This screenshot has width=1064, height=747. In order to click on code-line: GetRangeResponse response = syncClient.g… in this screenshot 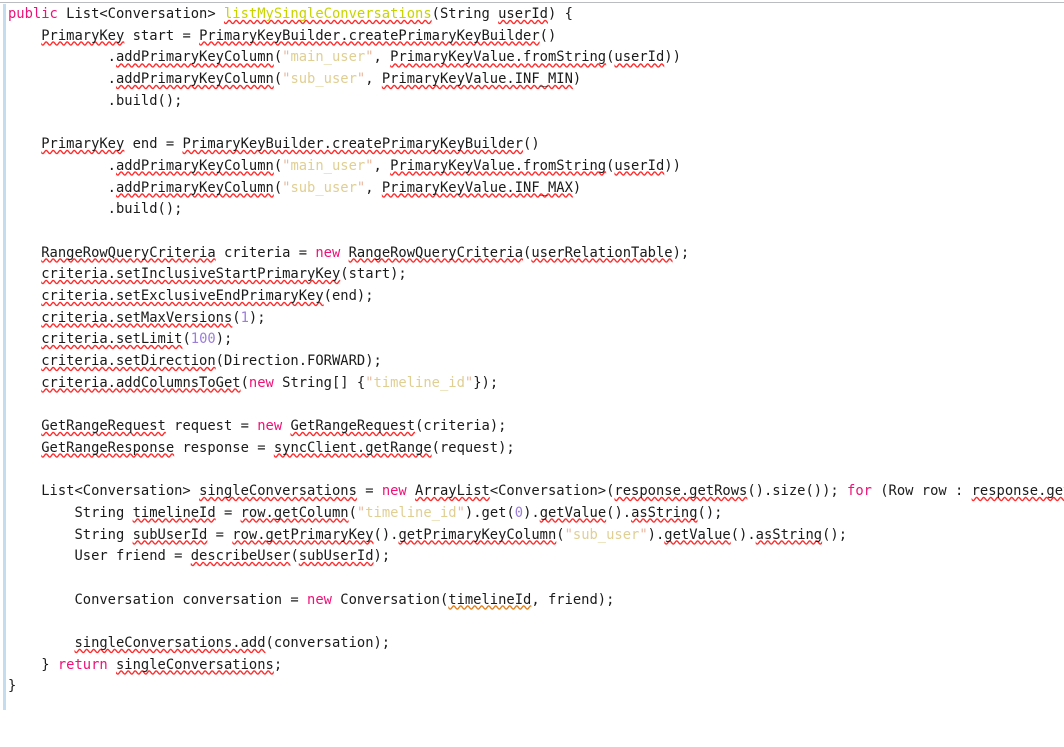, I will do `click(536, 449)`.